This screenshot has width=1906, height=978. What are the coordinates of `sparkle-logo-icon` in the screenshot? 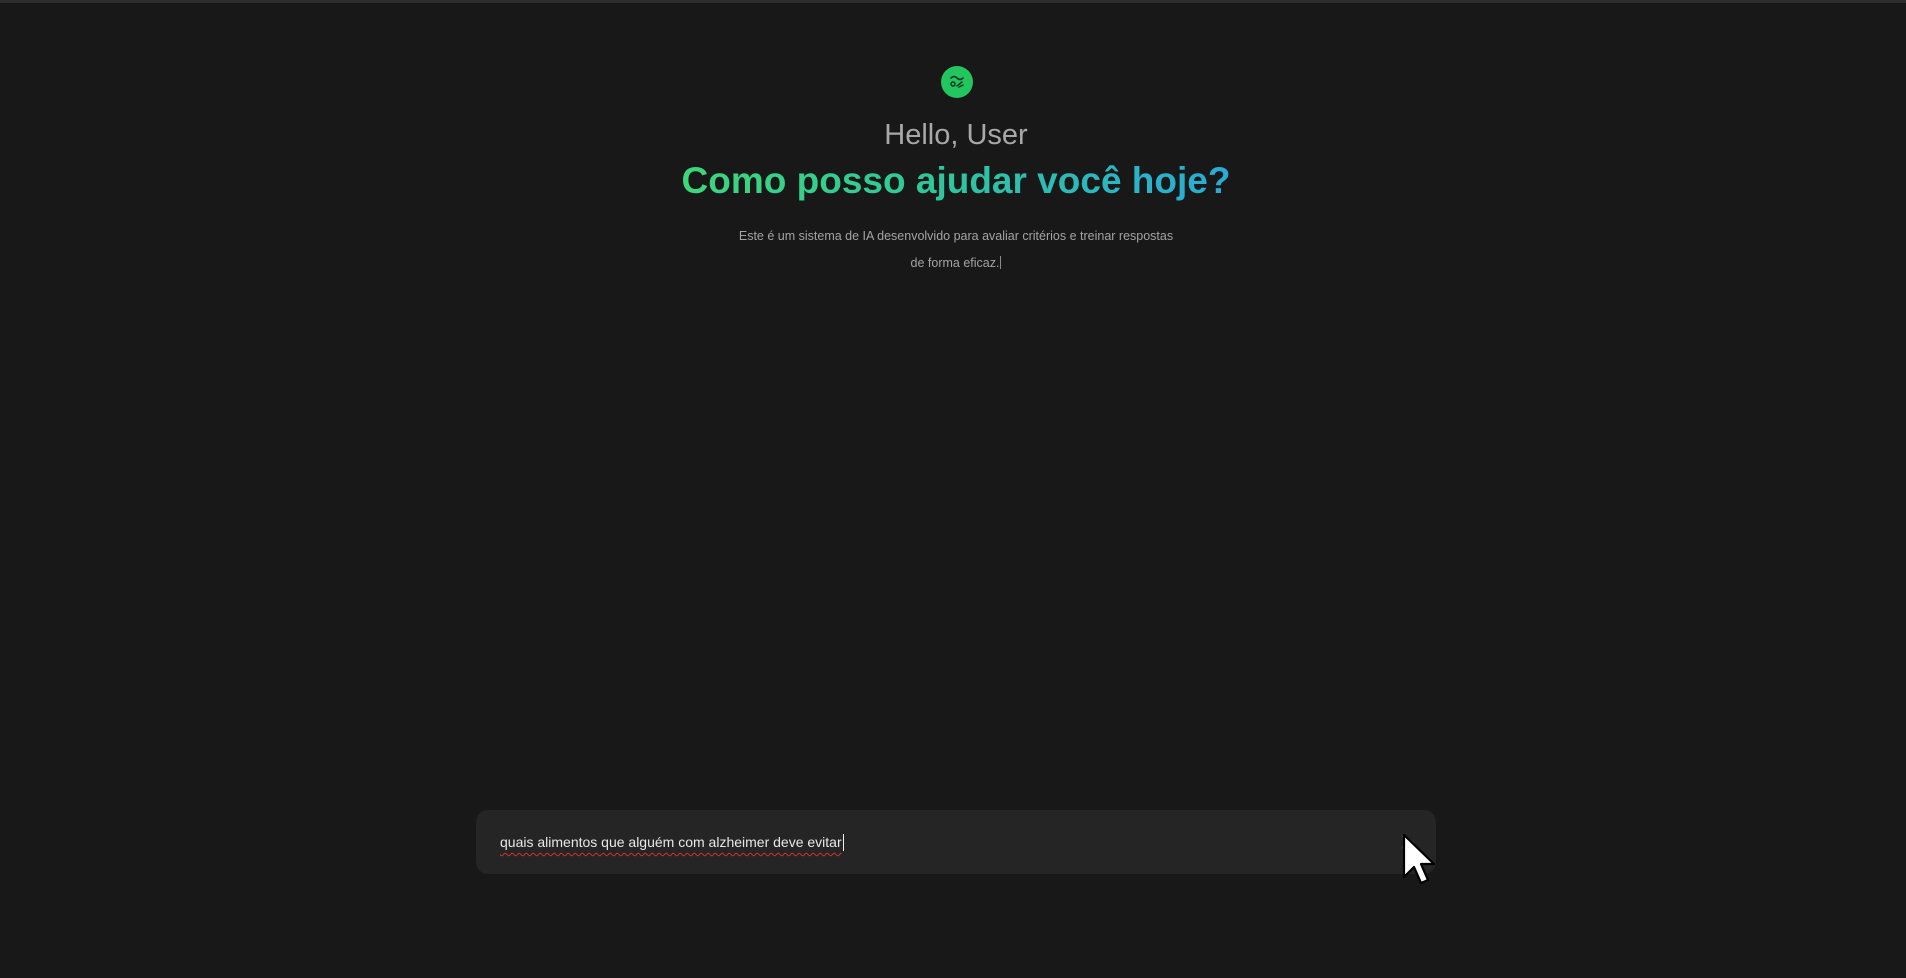 It's located at (957, 82).